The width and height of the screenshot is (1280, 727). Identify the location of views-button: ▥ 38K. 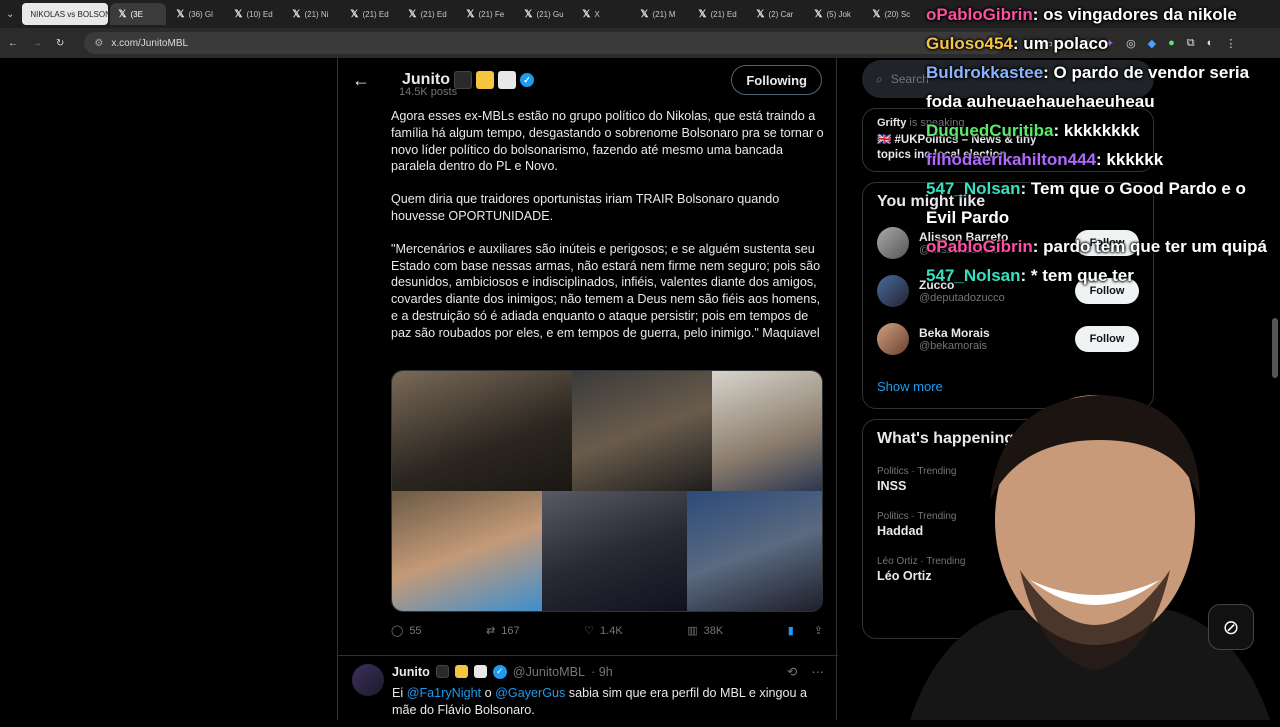
(705, 631).